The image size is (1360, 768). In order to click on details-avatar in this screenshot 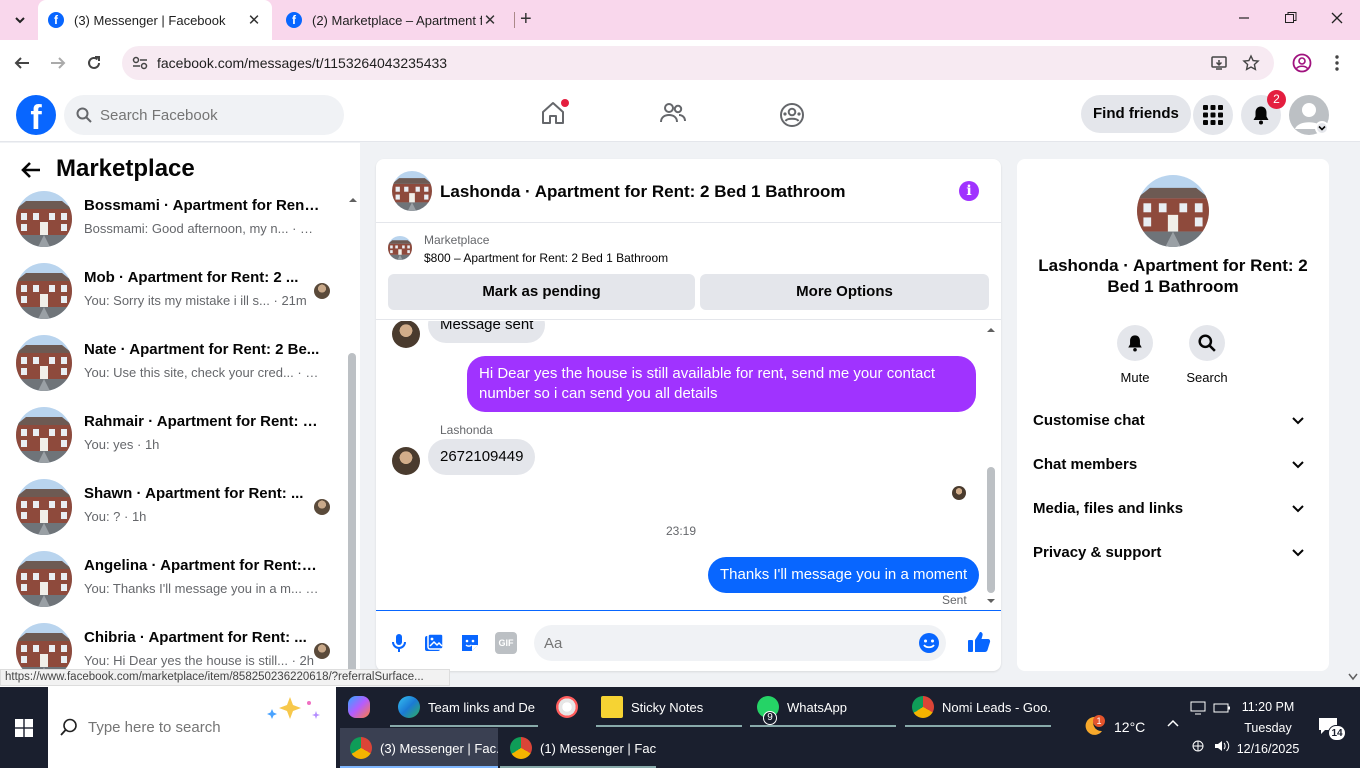, I will do `click(1173, 211)`.